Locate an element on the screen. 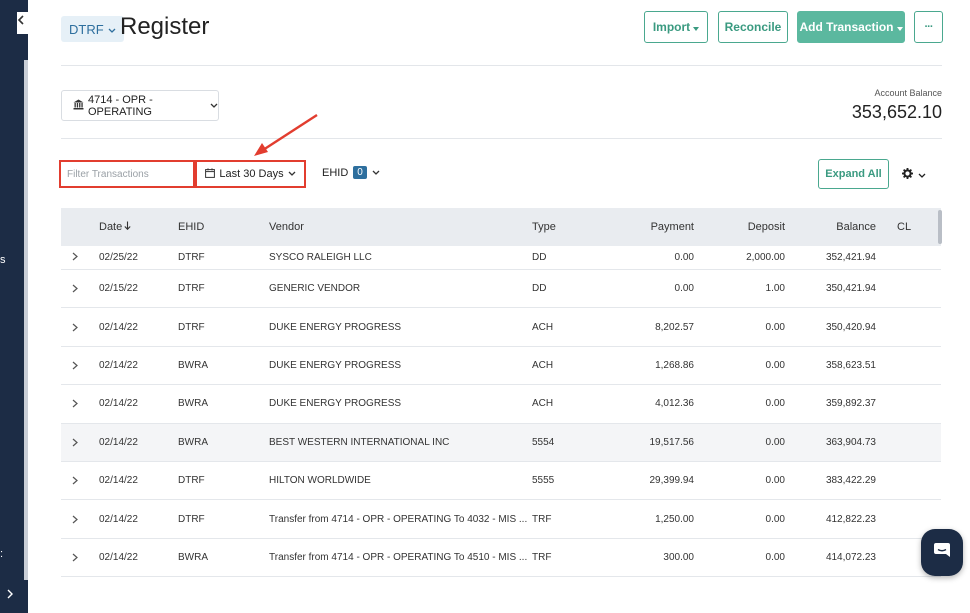 The width and height of the screenshot is (970, 613). account-select: 4714 - OPR - OPERATING is located at coordinates (140, 105).